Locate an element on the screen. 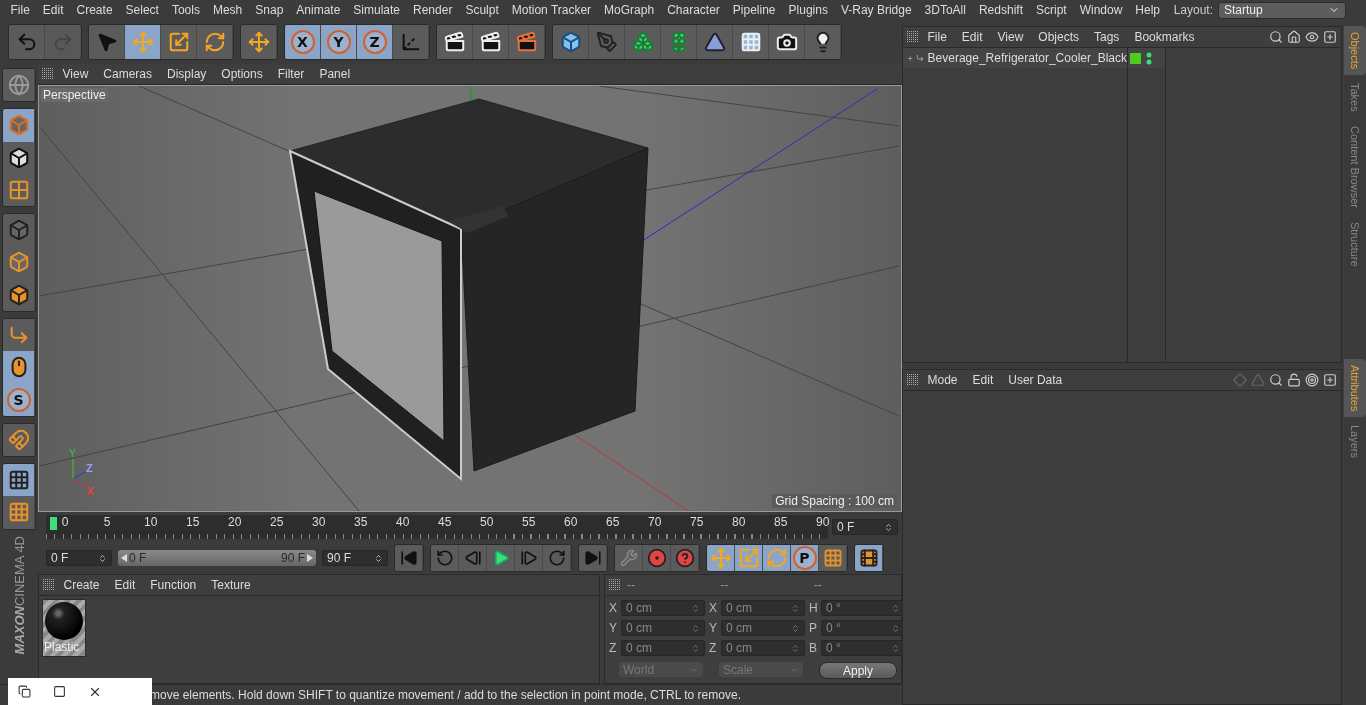  scale-tool-button is located at coordinates (749, 558).